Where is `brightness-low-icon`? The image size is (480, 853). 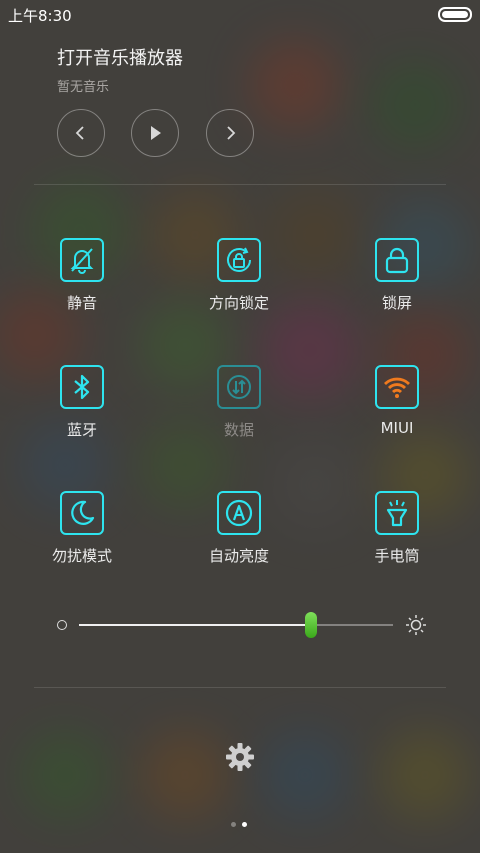
brightness-low-icon is located at coordinates (62, 625).